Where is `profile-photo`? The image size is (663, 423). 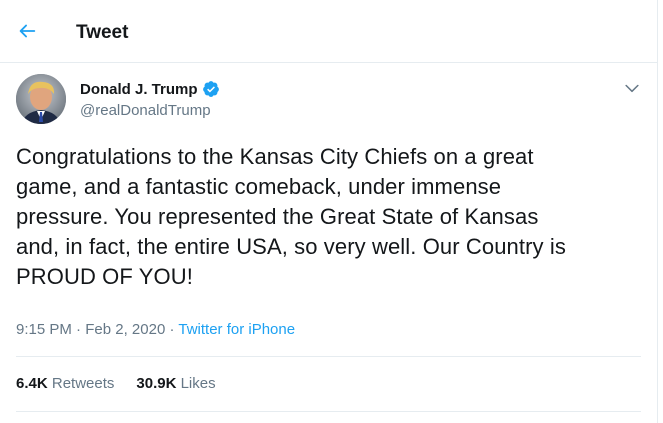
profile-photo is located at coordinates (41, 99).